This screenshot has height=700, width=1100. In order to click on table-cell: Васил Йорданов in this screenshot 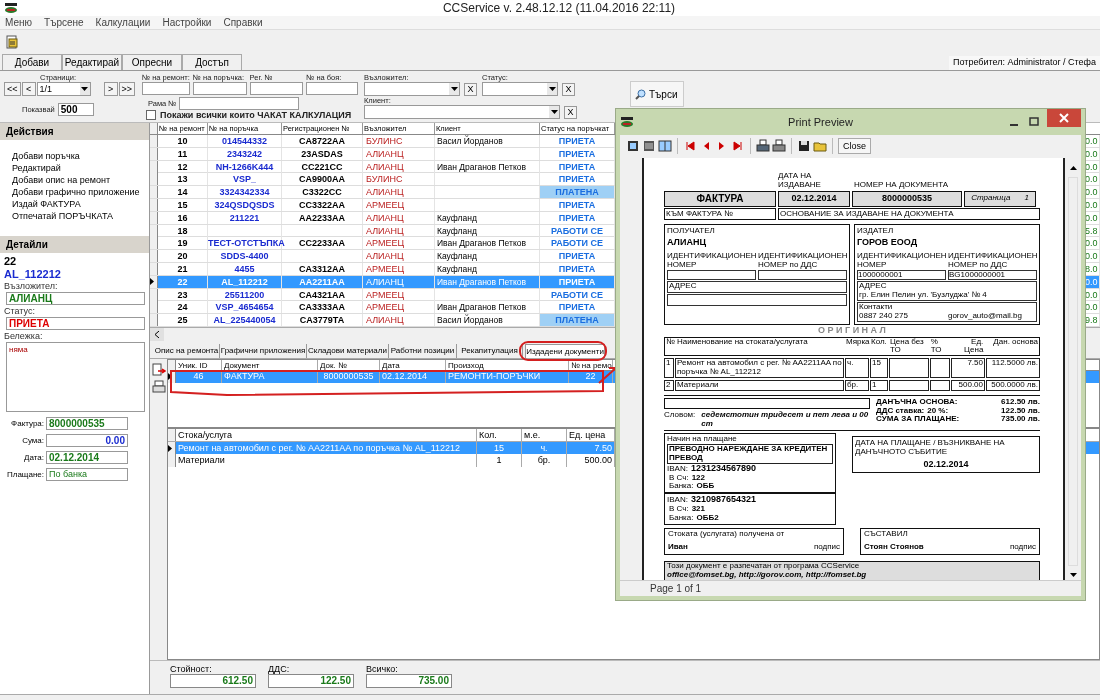, I will do `click(487, 141)`.